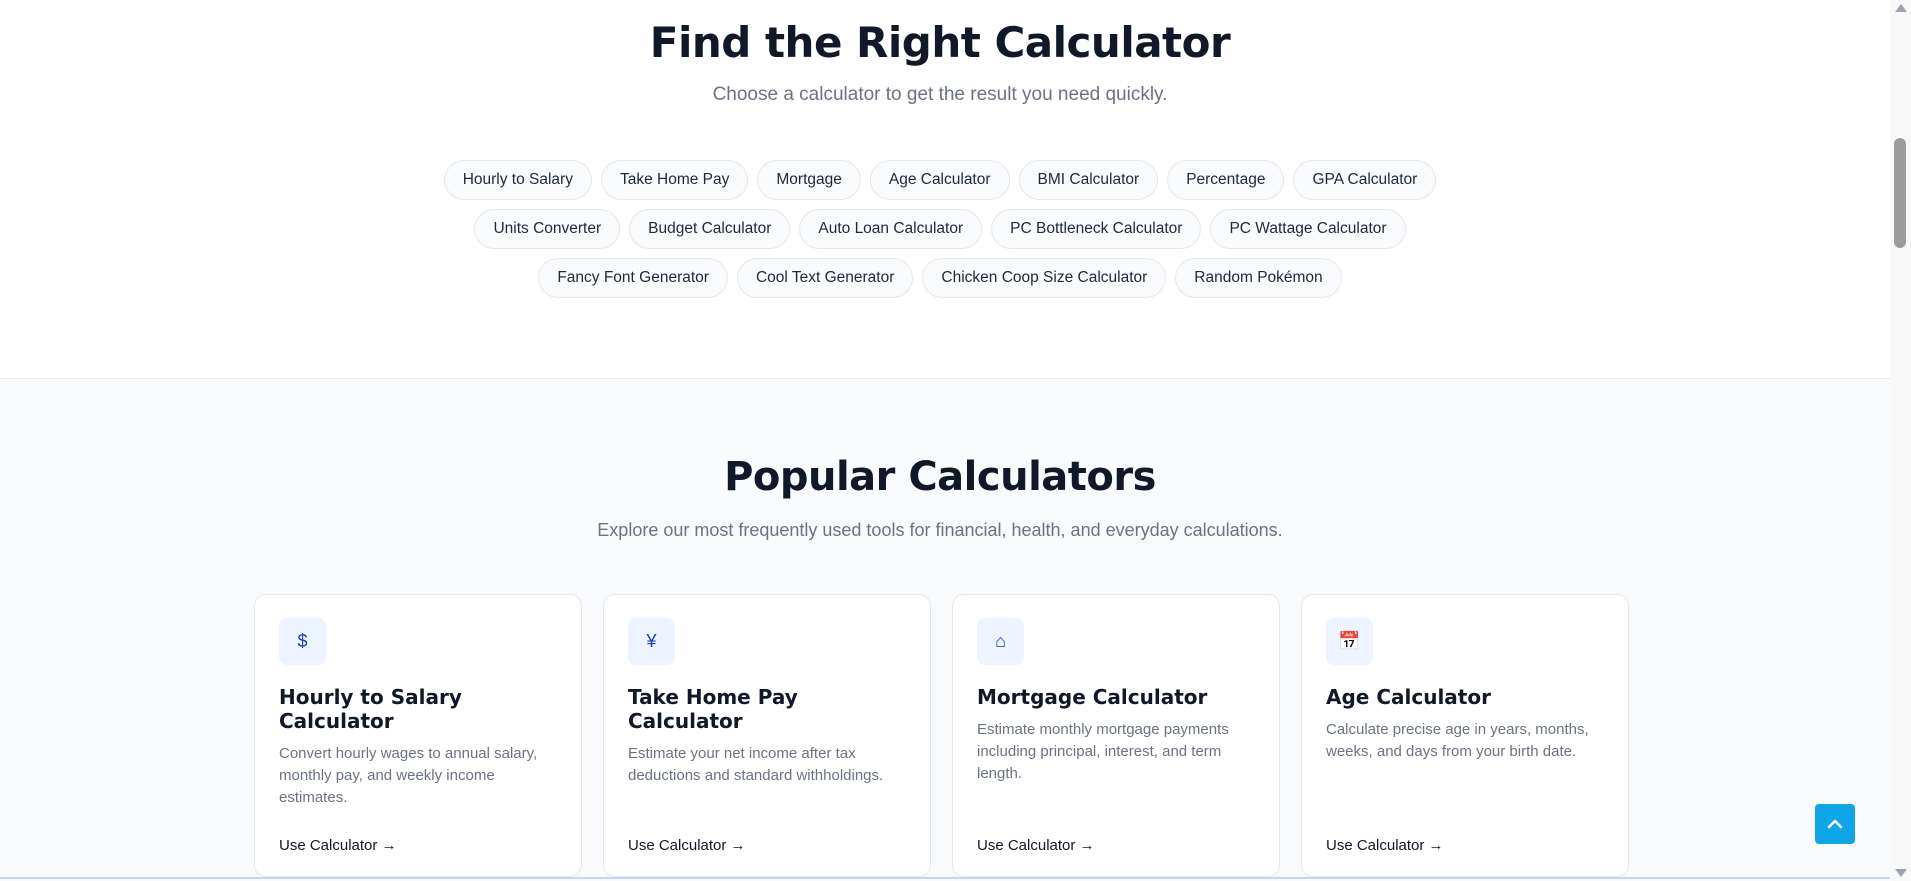 This screenshot has height=881, width=1911. Describe the element at coordinates (710, 229) in the screenshot. I see `calculator-chip: Budget Calculator` at that location.